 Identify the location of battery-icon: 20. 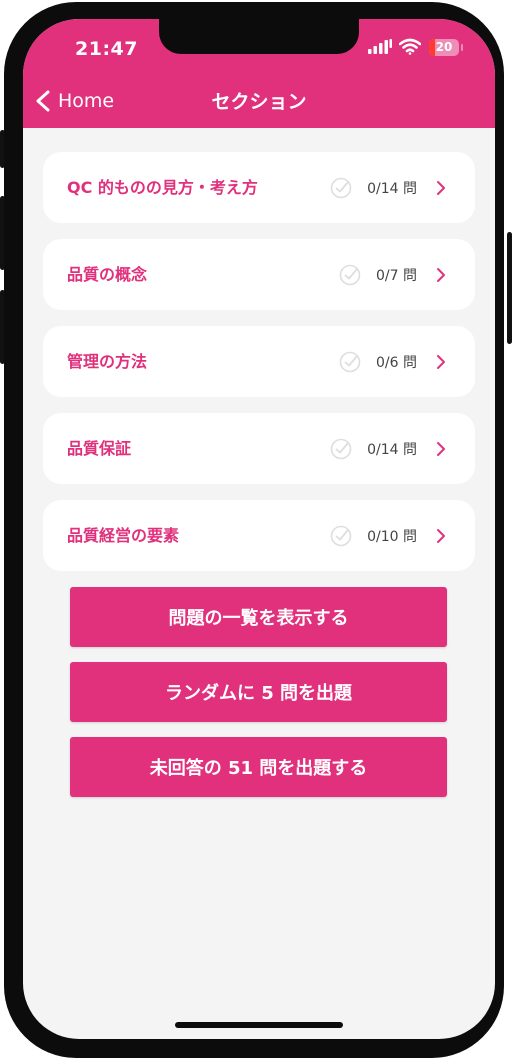
(444, 47).